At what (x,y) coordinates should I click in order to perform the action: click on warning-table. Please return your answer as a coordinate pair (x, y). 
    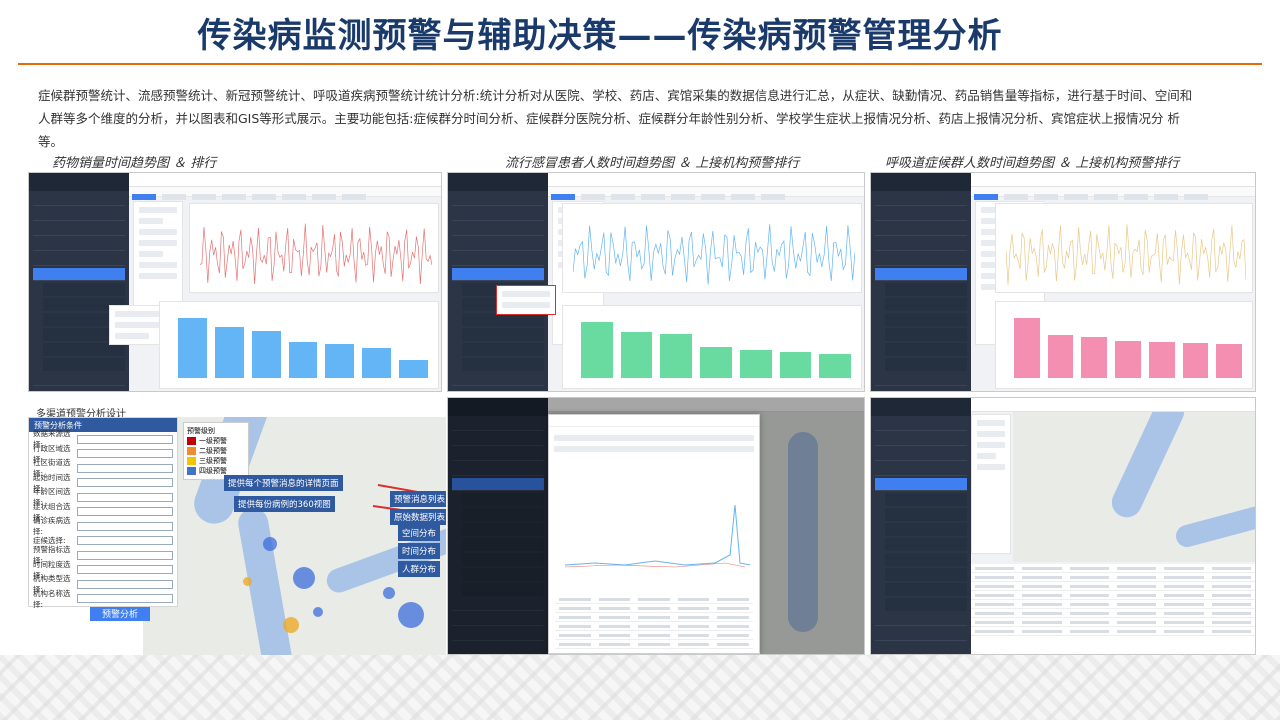
    Looking at the image, I should click on (1113, 609).